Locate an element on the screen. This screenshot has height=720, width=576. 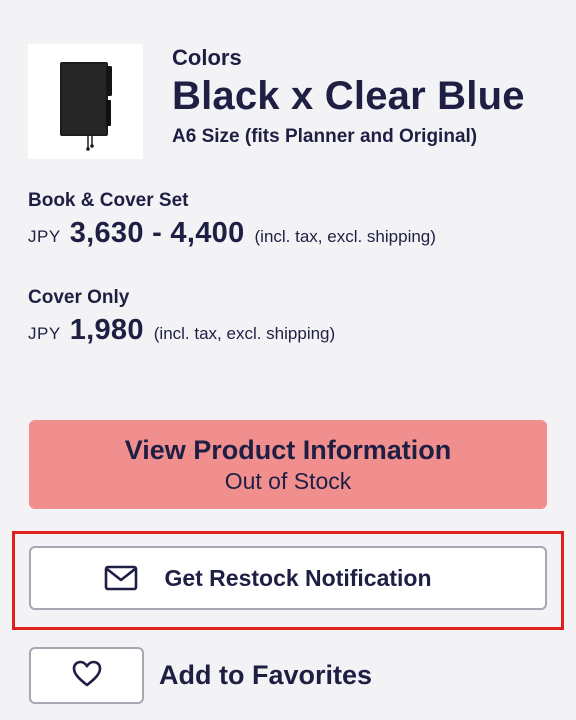
view-product-information-button: View Product Information Out of Stock is located at coordinates (288, 464).